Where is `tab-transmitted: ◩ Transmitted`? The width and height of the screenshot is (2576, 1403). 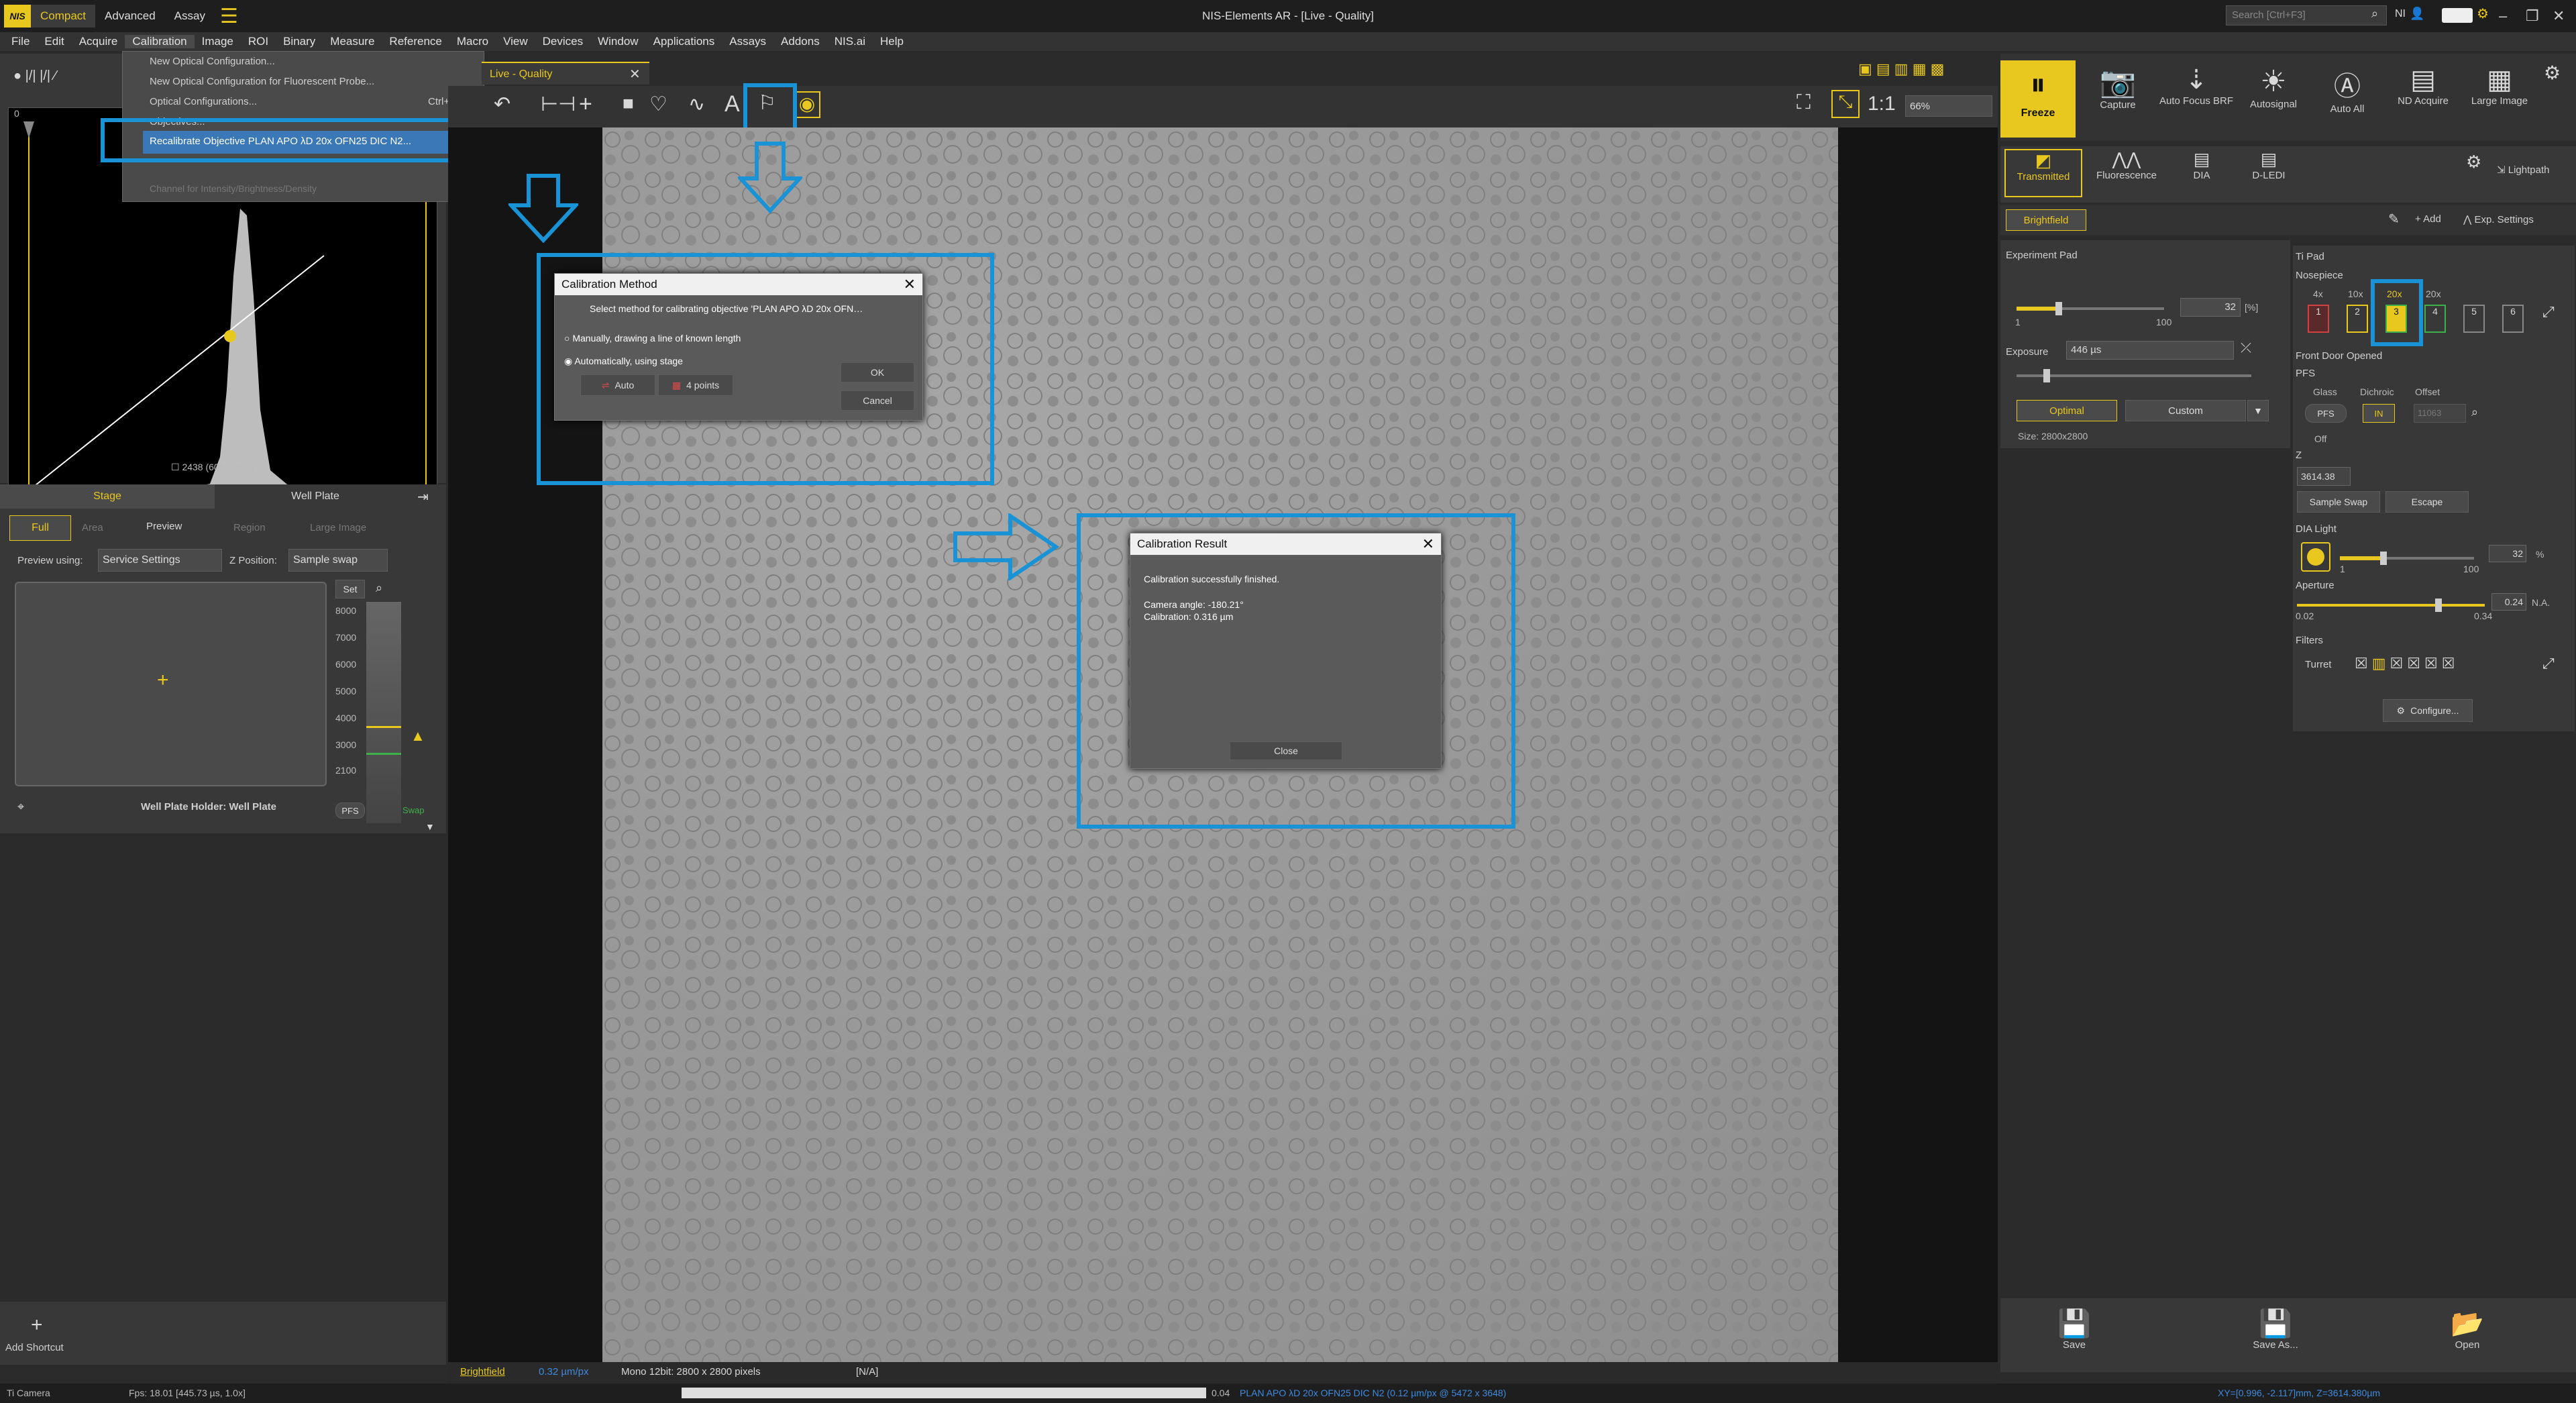 tab-transmitted: ◩ Transmitted is located at coordinates (2043, 173).